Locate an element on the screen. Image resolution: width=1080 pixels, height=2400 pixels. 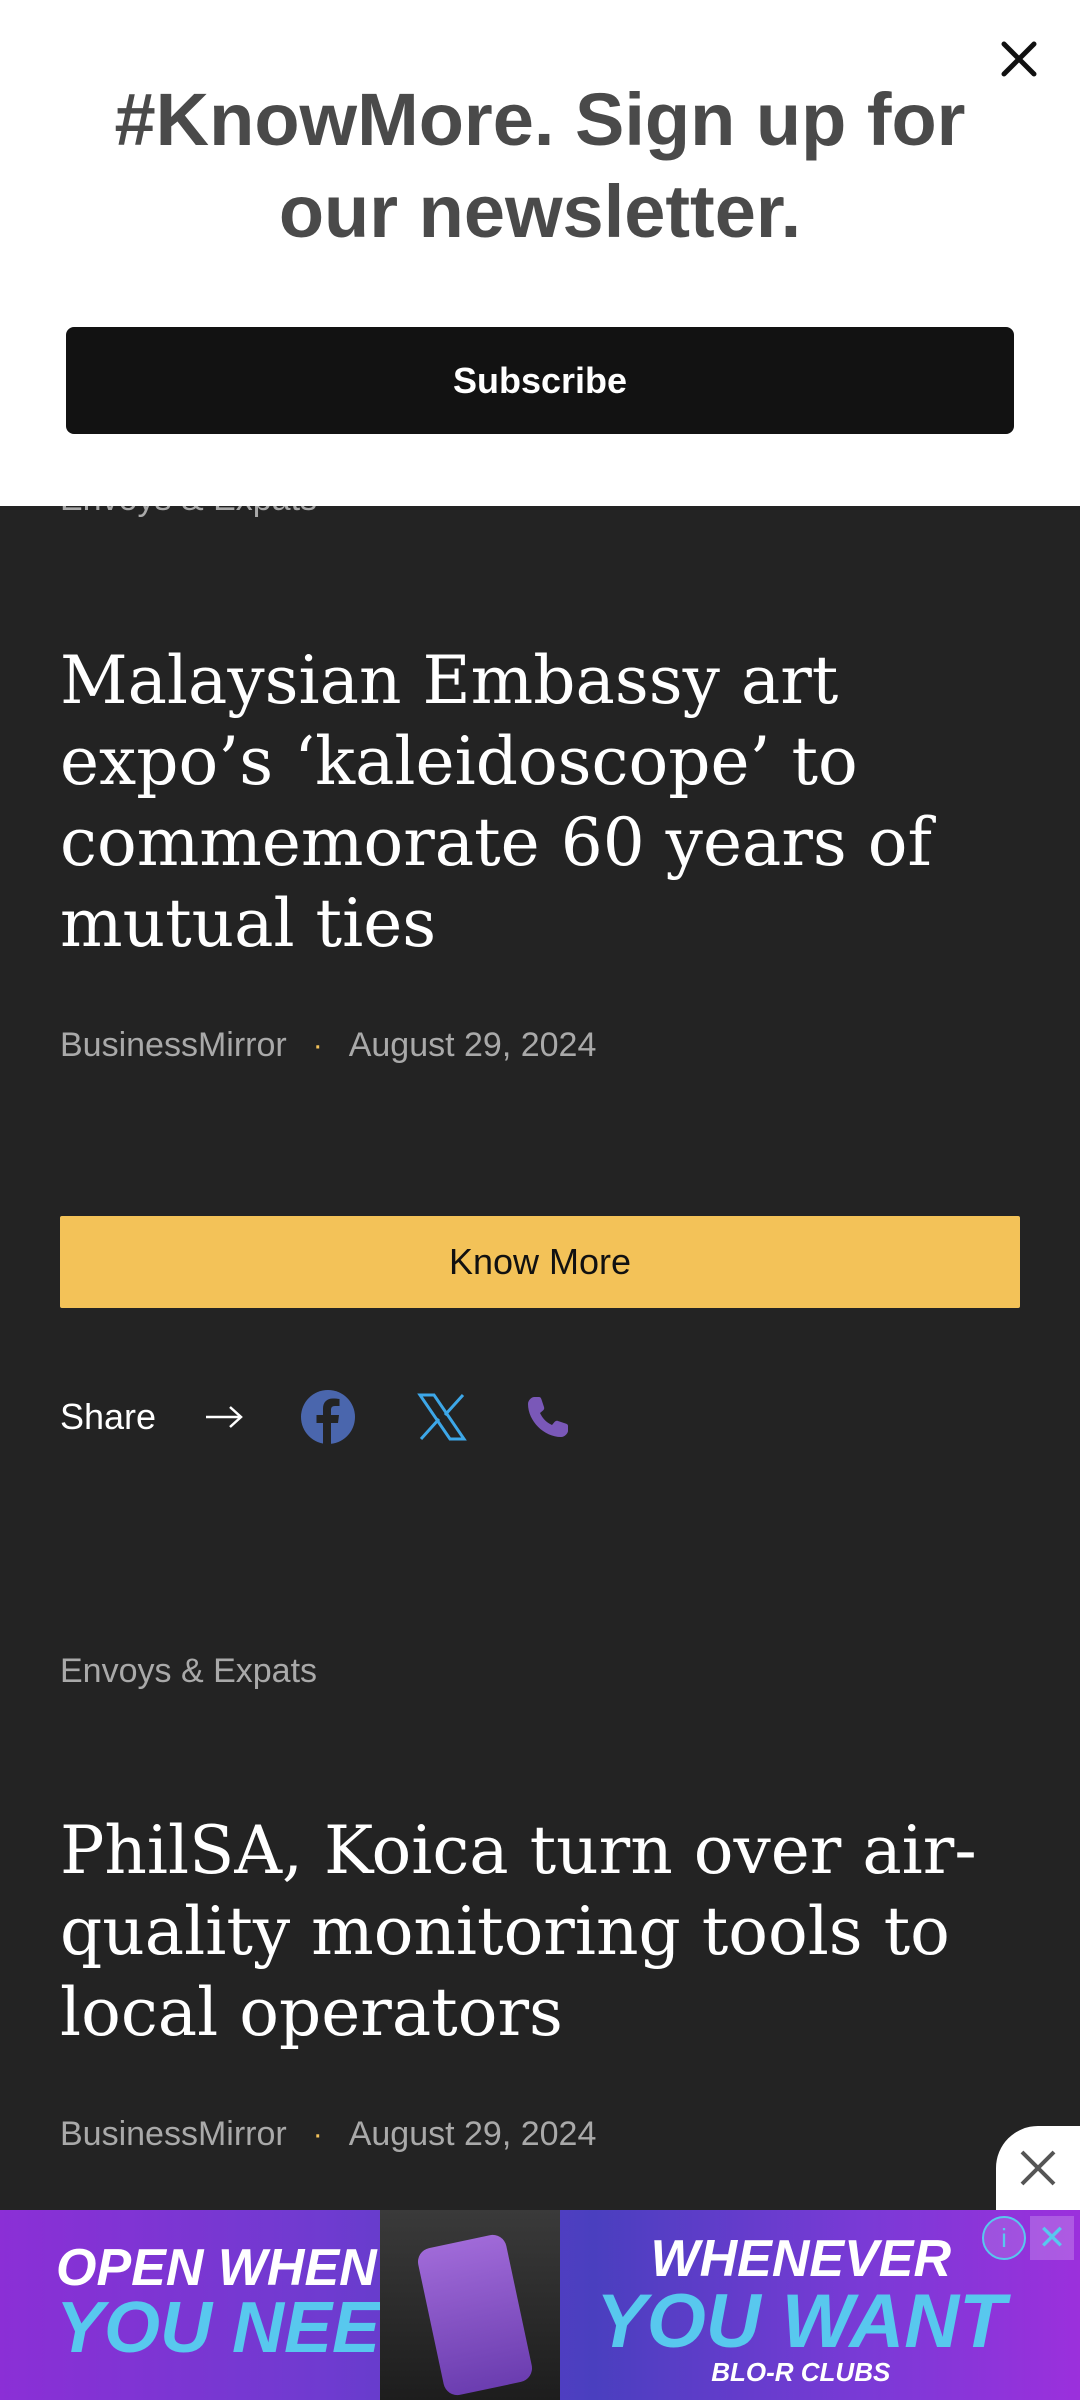
ad-headline-3: WHENEVER is located at coordinates (801, 2259).